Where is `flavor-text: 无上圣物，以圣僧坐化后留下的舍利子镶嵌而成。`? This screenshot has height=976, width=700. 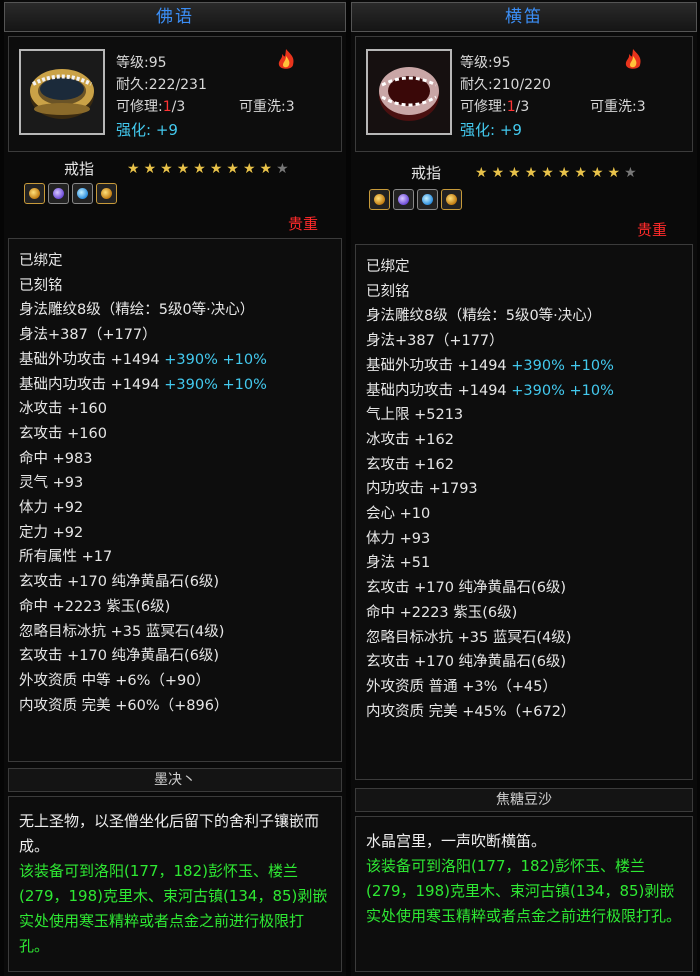
flavor-text: 无上圣物，以圣僧坐化后留下的舍利子镶嵌而成。 is located at coordinates (169, 833).